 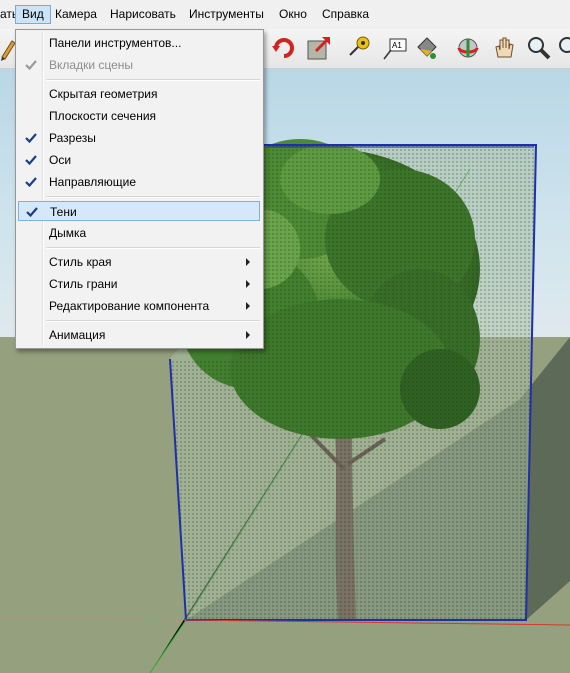 I want to click on zoom-icon, so click(x=539, y=48).